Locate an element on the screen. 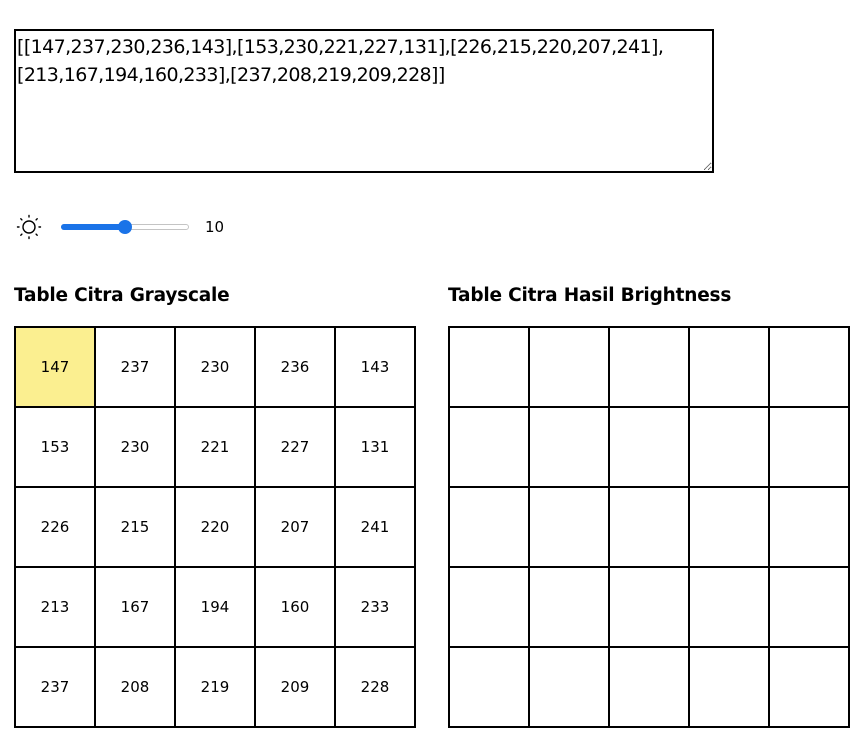  table-cell: 227 is located at coordinates (295, 447).